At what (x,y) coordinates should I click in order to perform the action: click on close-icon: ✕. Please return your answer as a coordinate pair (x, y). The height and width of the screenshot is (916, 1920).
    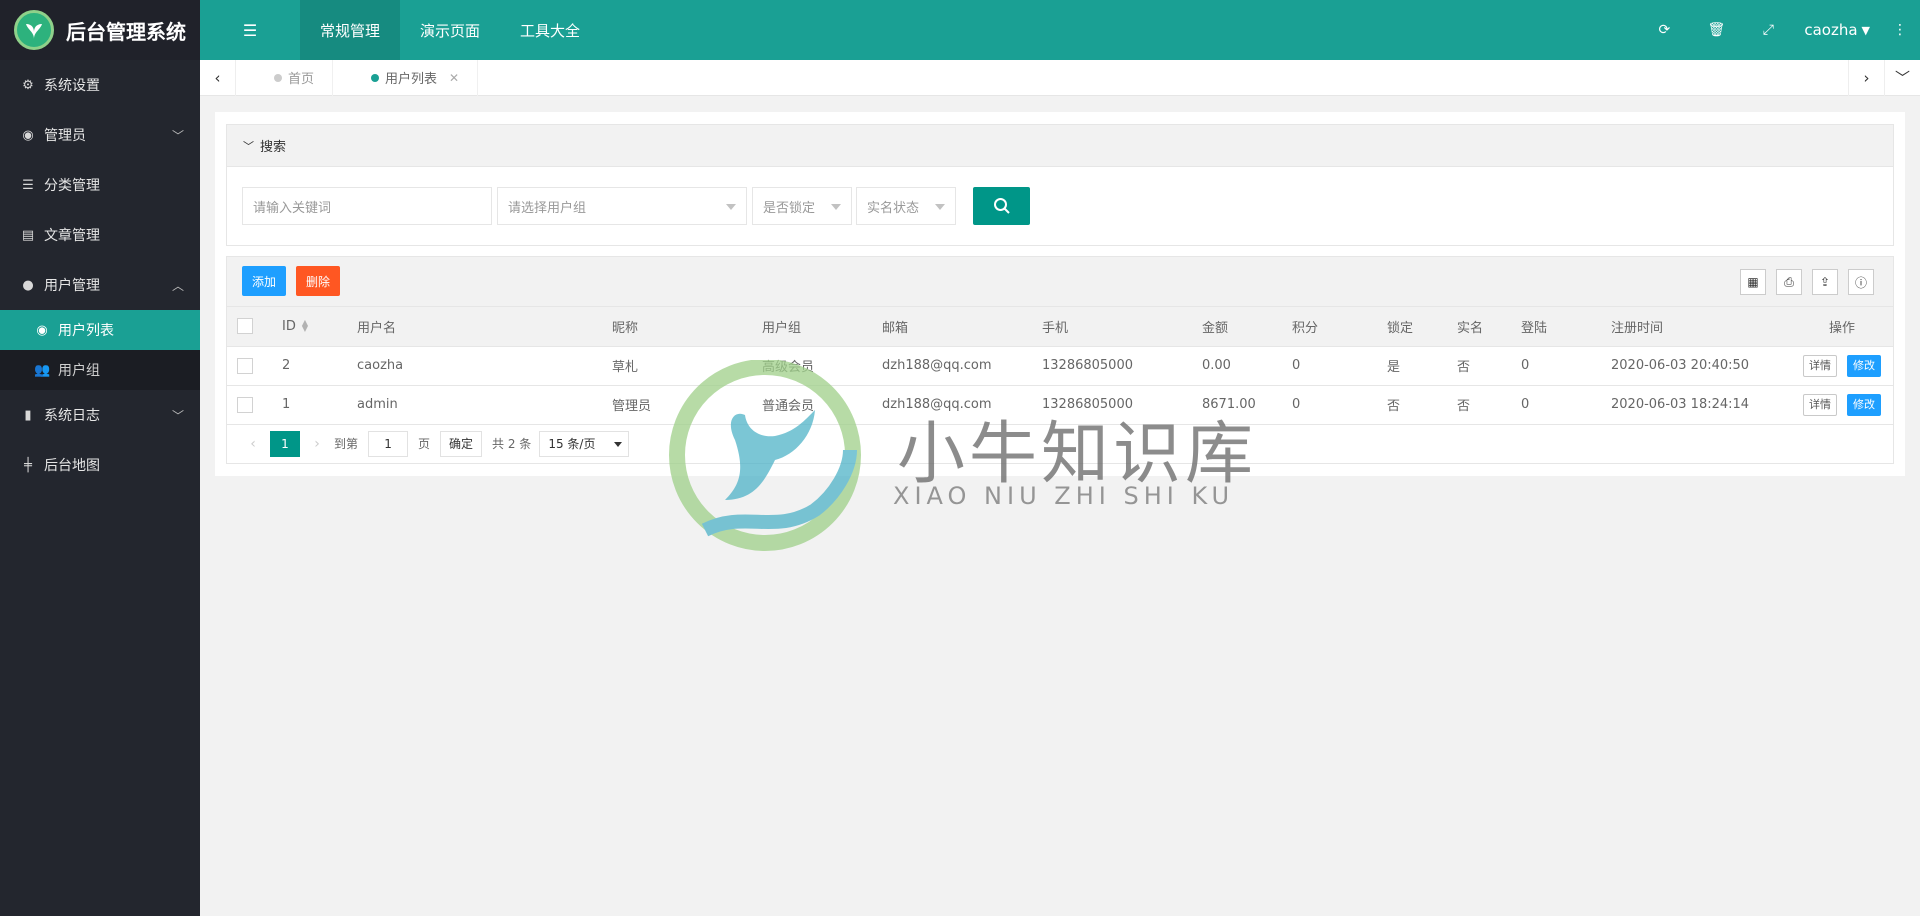
    Looking at the image, I should click on (454, 78).